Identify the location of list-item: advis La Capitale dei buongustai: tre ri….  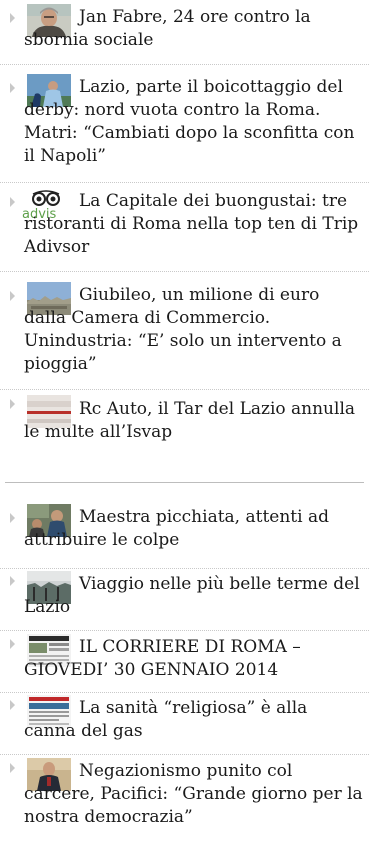
(184, 227).